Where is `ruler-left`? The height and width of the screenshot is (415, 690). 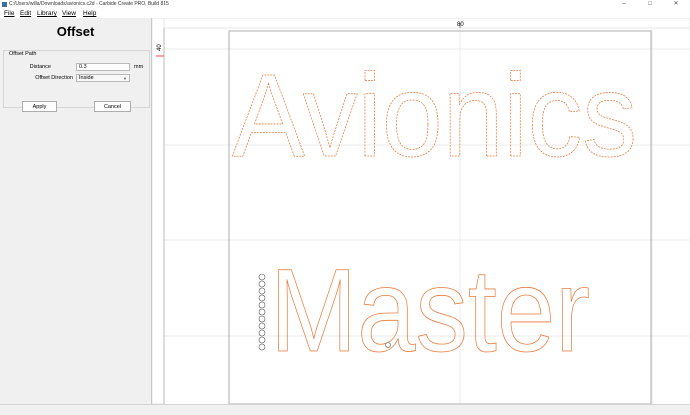
ruler-left is located at coordinates (158, 211).